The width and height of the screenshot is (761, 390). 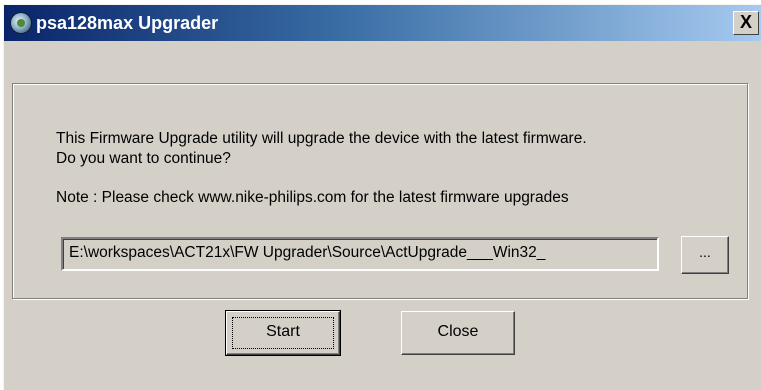 I want to click on start-button-label: Start, so click(x=283, y=331).